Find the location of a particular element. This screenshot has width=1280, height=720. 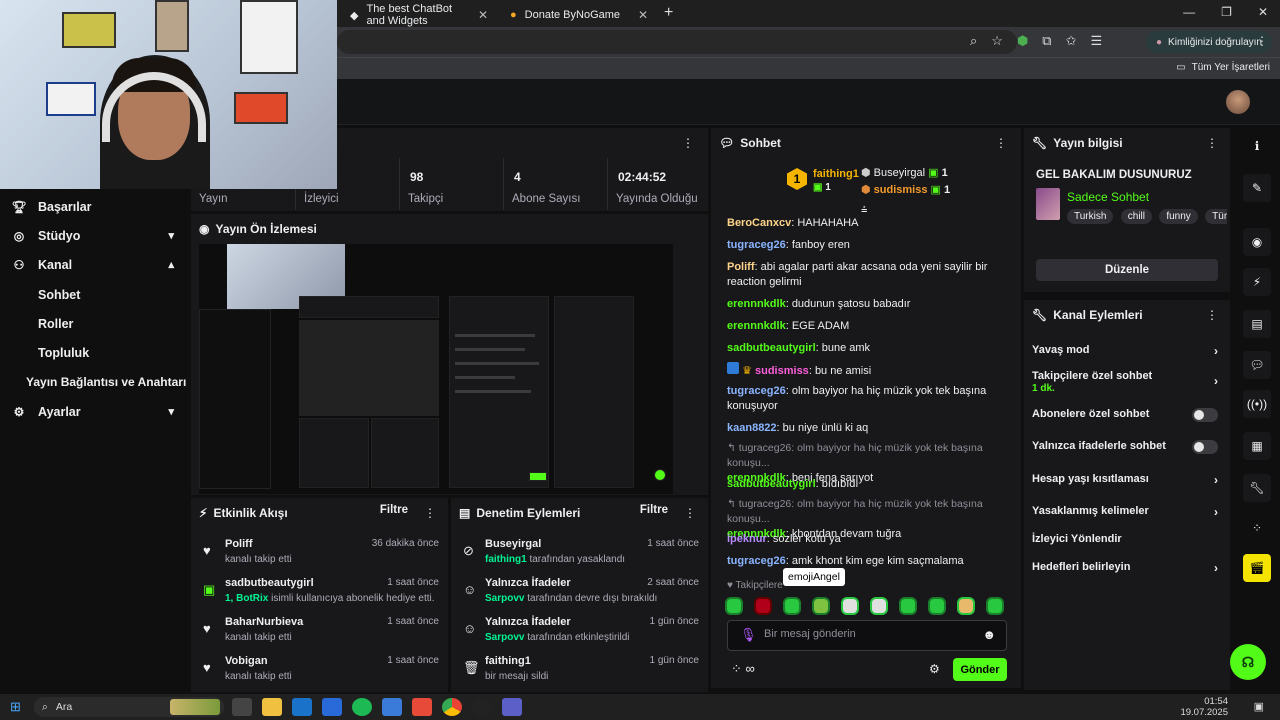

close-icon: ✕ is located at coordinates (483, 15).